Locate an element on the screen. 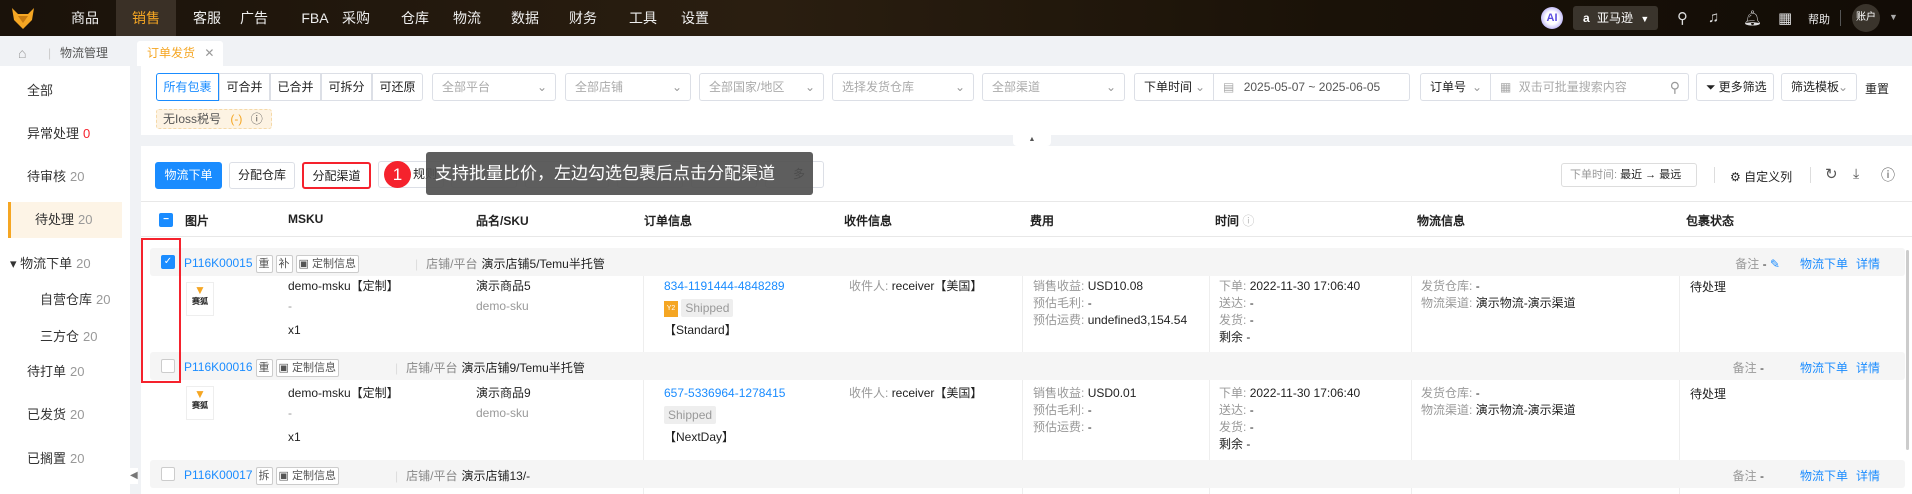 The height and width of the screenshot is (494, 1912). home-icon: ⌂ is located at coordinates (22, 53).